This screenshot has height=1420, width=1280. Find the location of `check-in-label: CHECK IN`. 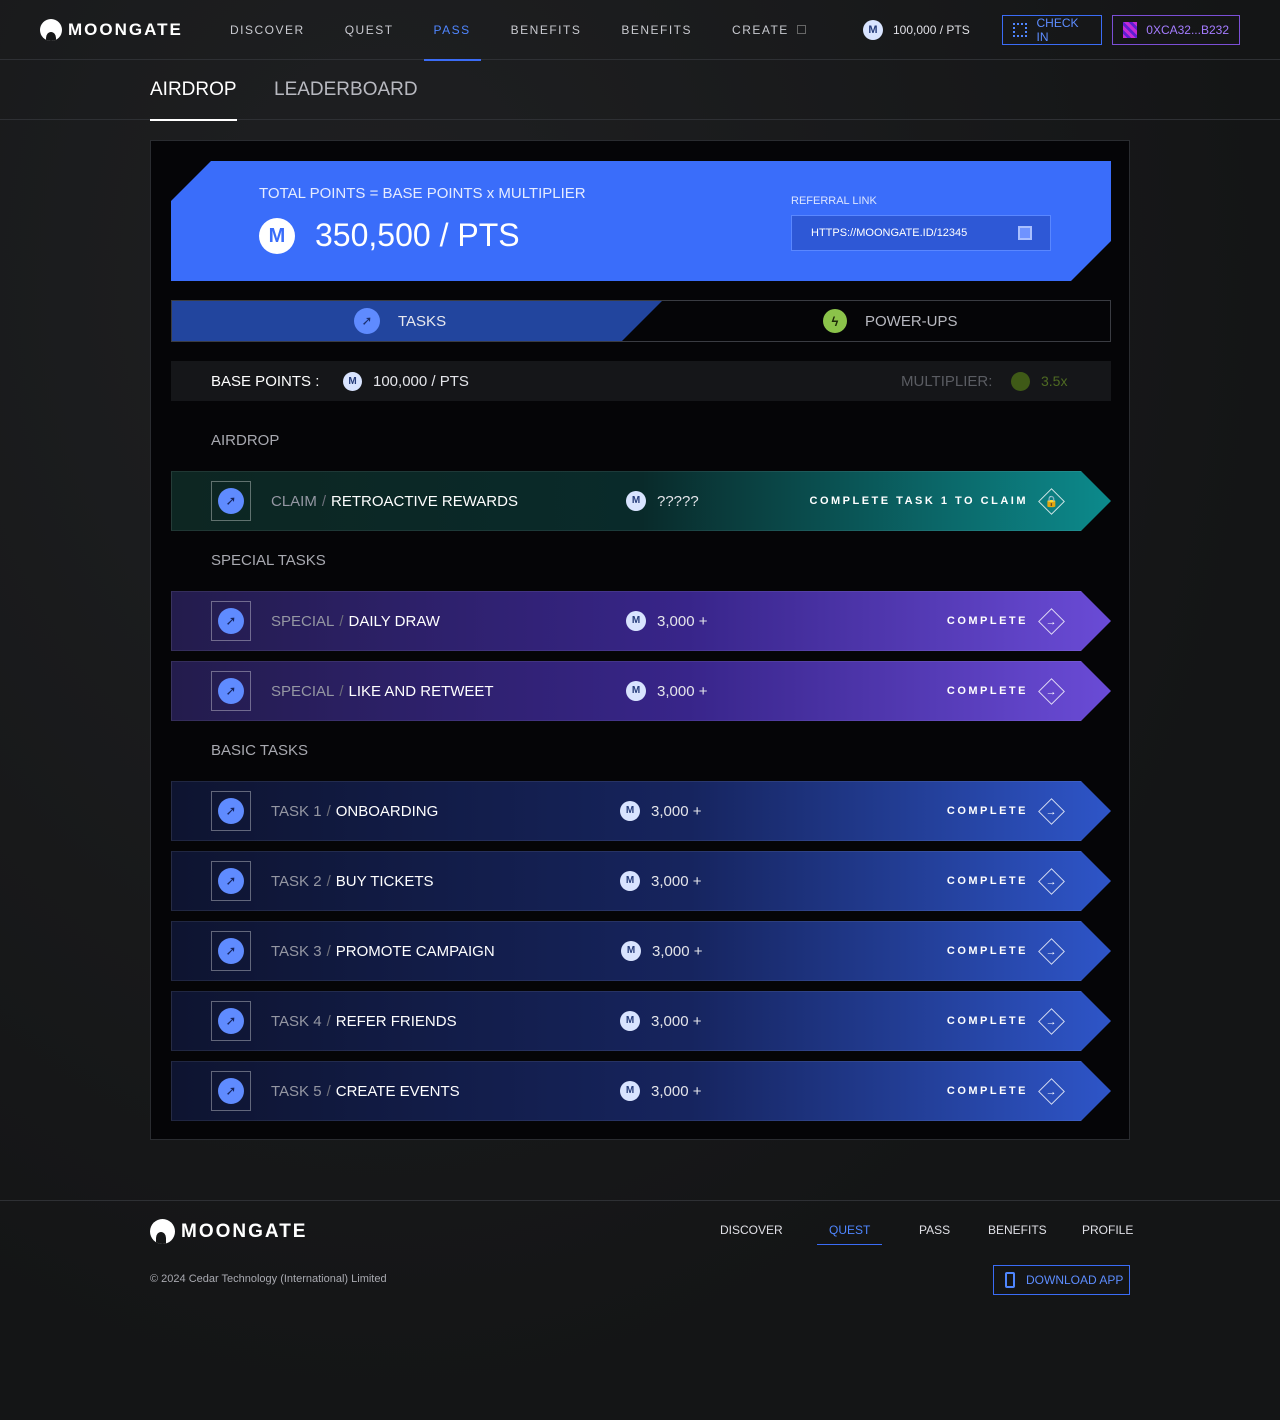

check-in-label: CHECK IN is located at coordinates (1057, 30).